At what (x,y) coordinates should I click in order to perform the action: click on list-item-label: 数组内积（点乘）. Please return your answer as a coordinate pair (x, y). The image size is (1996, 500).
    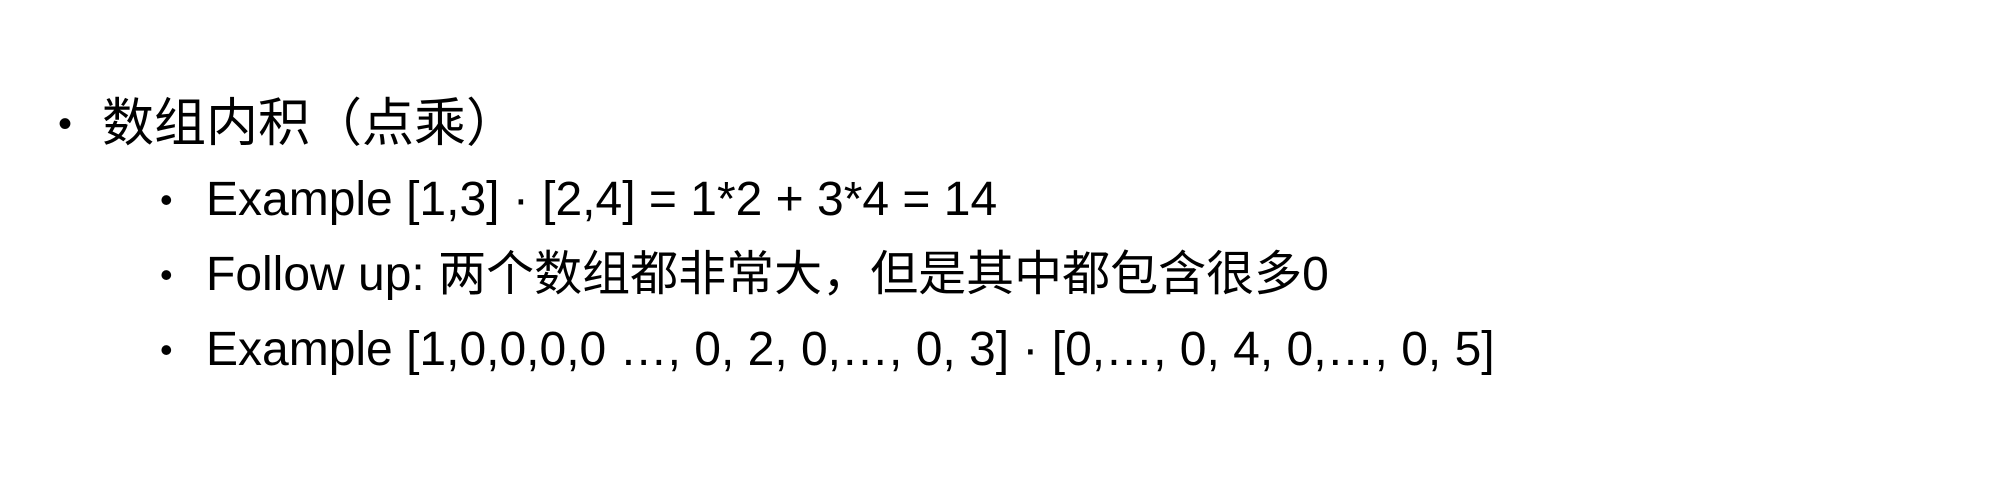
    Looking at the image, I should click on (310, 124).